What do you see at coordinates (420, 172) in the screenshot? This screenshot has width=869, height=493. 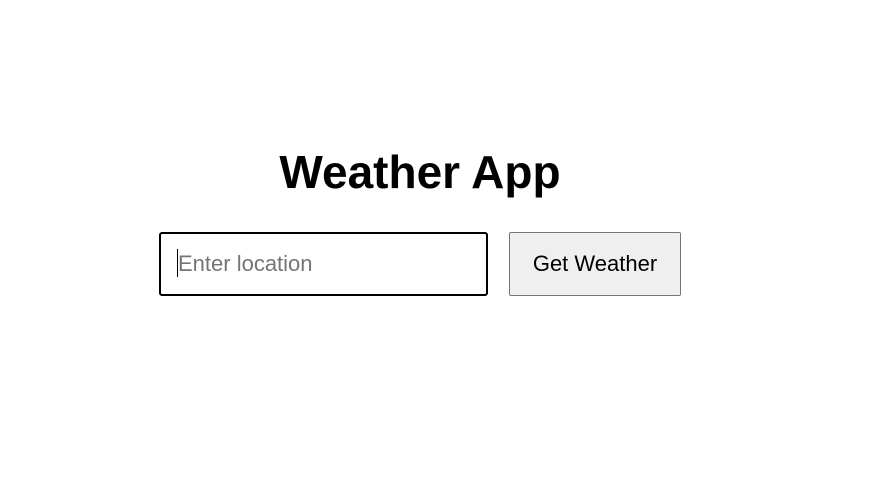 I see `page-title: Weather App` at bounding box center [420, 172].